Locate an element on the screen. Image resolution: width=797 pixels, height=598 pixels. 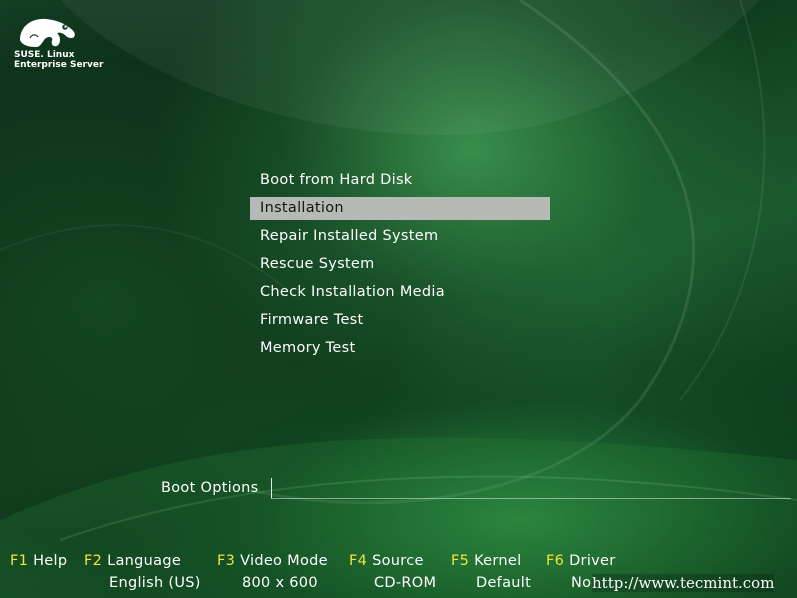
fkey-f4-key: F4 is located at coordinates (358, 561).